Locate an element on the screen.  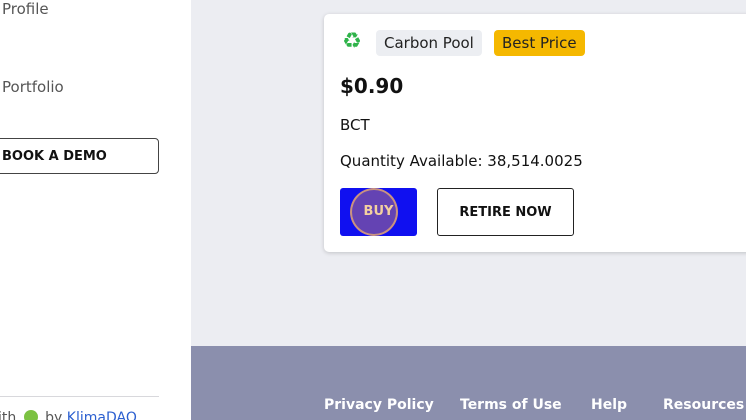
best-price-badge: Best Price is located at coordinates (539, 43).